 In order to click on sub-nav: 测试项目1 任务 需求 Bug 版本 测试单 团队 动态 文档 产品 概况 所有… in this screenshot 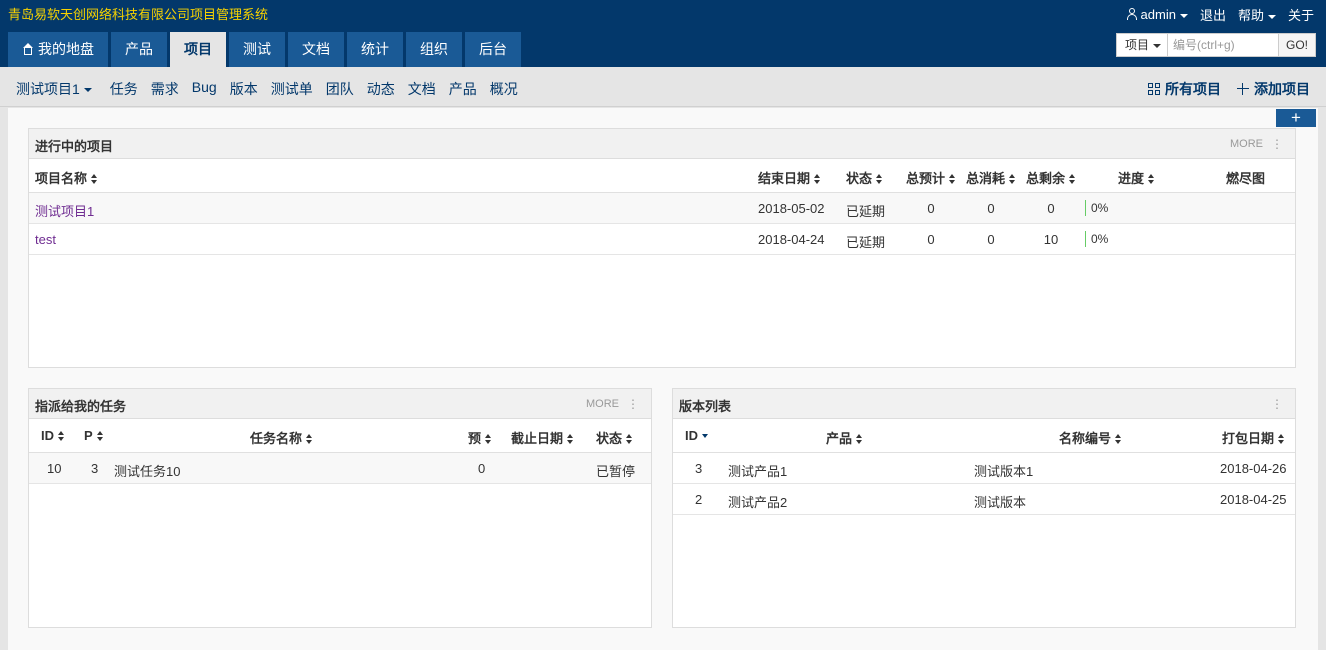, I will do `click(663, 87)`.